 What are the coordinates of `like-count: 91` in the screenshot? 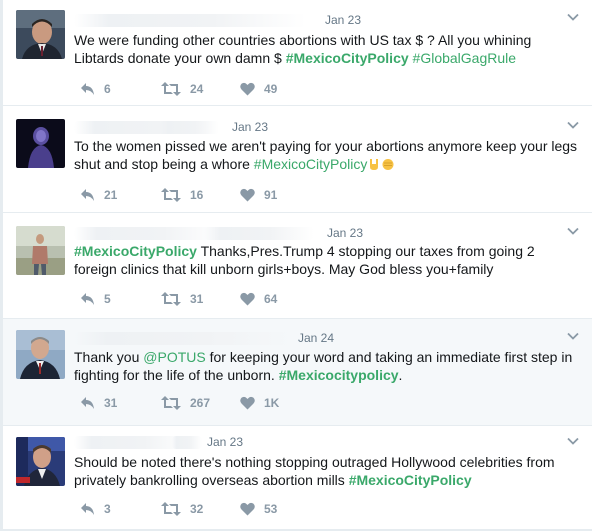 It's located at (271, 195).